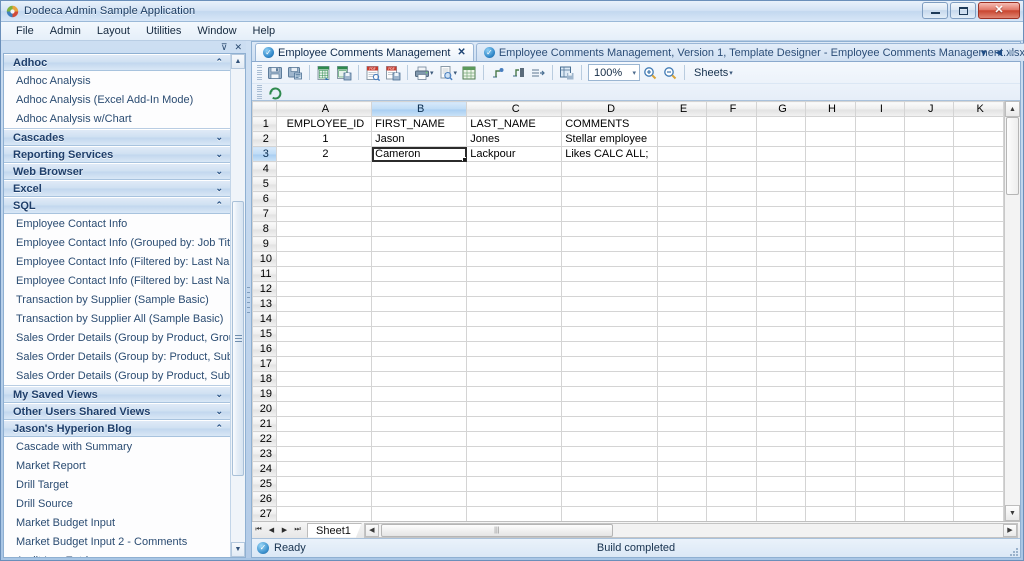 The width and height of the screenshot is (1024, 561). Describe the element at coordinates (830, 513) in the screenshot. I see `cell-H27` at that location.